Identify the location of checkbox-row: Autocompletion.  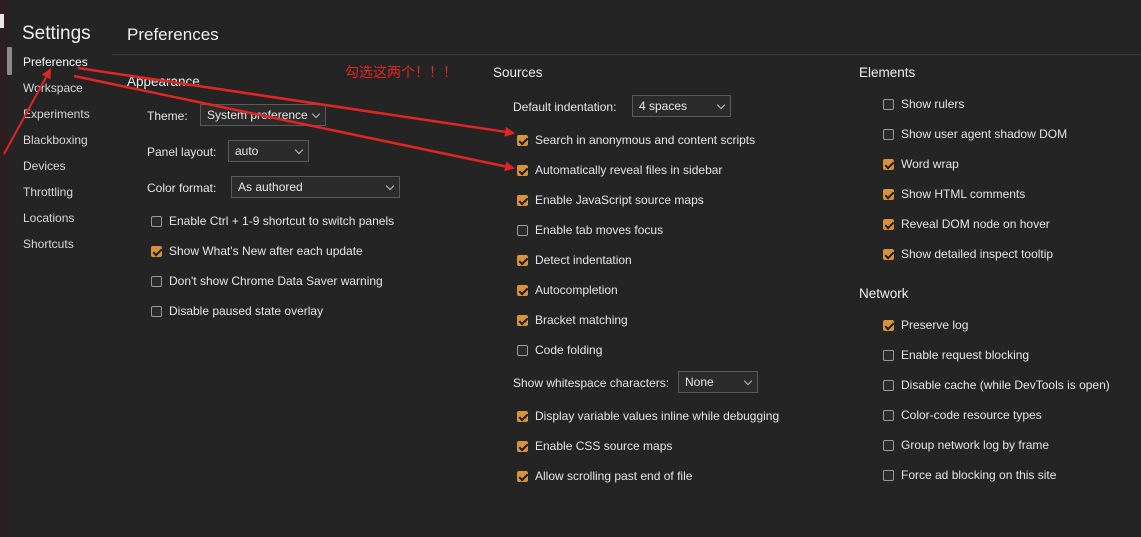
(567, 290).